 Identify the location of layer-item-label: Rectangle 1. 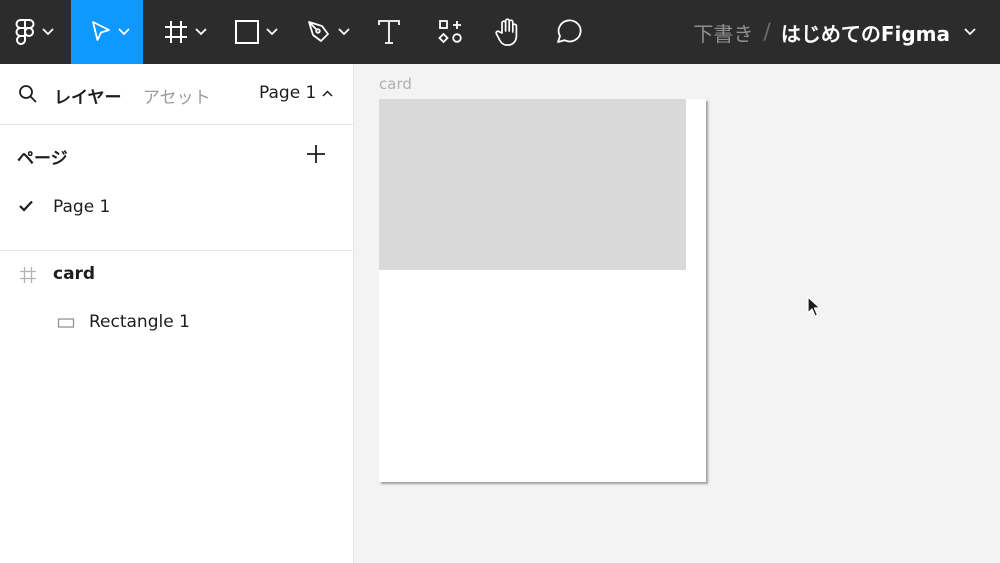
(139, 322).